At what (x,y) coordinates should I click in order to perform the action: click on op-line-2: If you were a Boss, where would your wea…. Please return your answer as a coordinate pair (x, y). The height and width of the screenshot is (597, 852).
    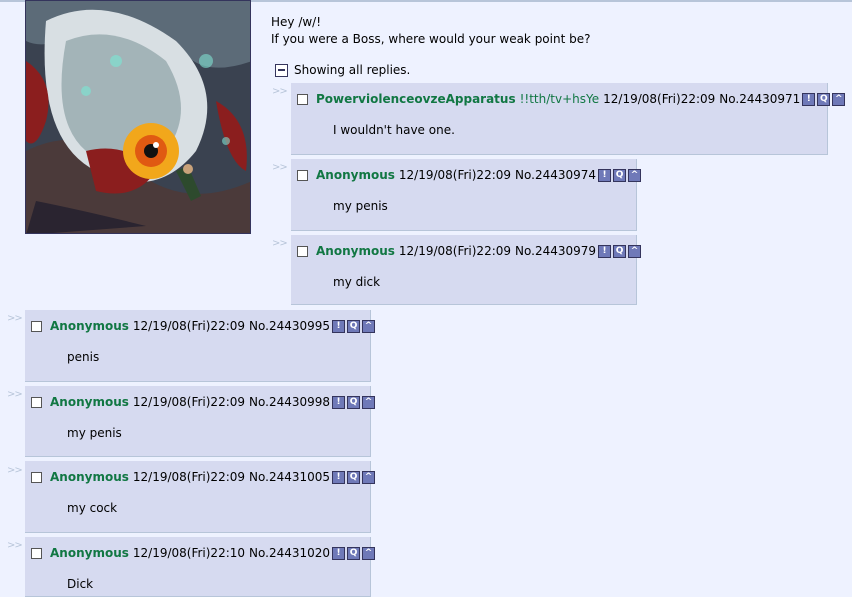
    Looking at the image, I should click on (431, 39).